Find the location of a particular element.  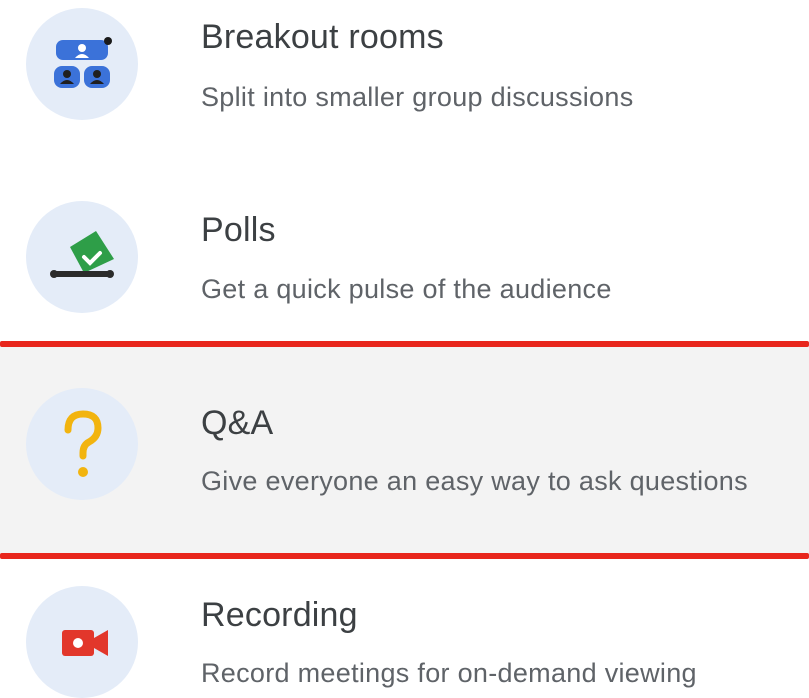

item-title: Q&A is located at coordinates (237, 423).